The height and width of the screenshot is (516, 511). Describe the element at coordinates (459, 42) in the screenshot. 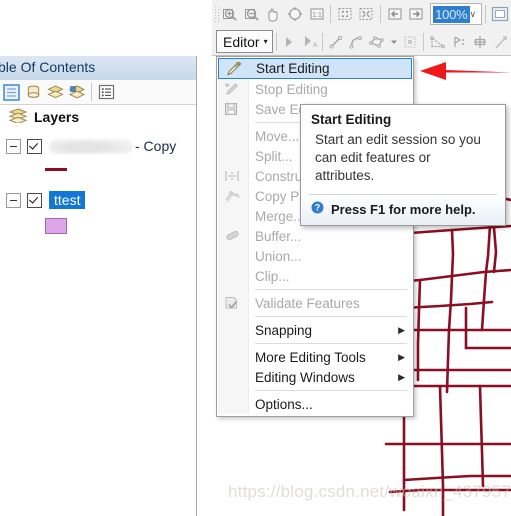

I see `cut-polygons-icon` at that location.